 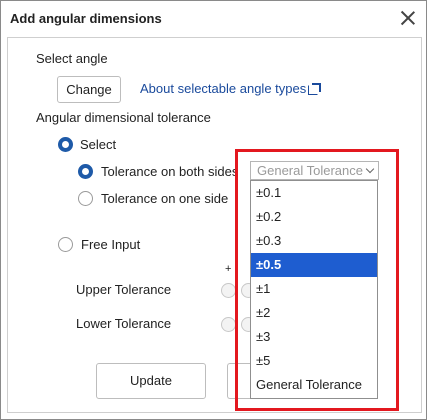 I want to click on upper-plus-radio, so click(x=228, y=290).